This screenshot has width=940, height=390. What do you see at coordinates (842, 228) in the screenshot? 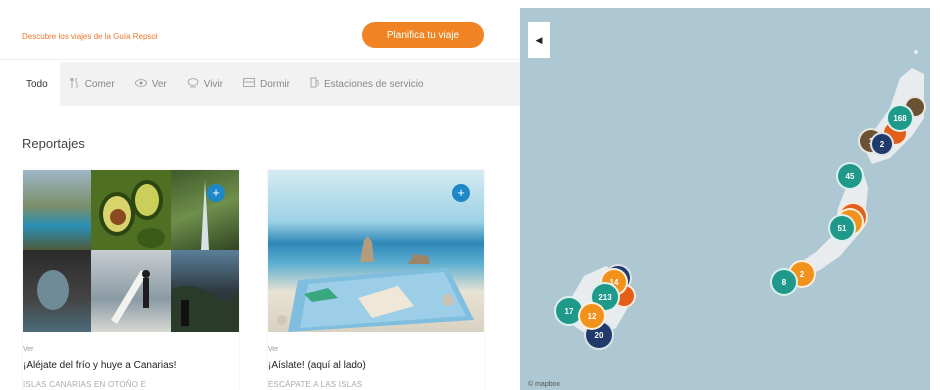
I see `map-cluster: 51` at bounding box center [842, 228].